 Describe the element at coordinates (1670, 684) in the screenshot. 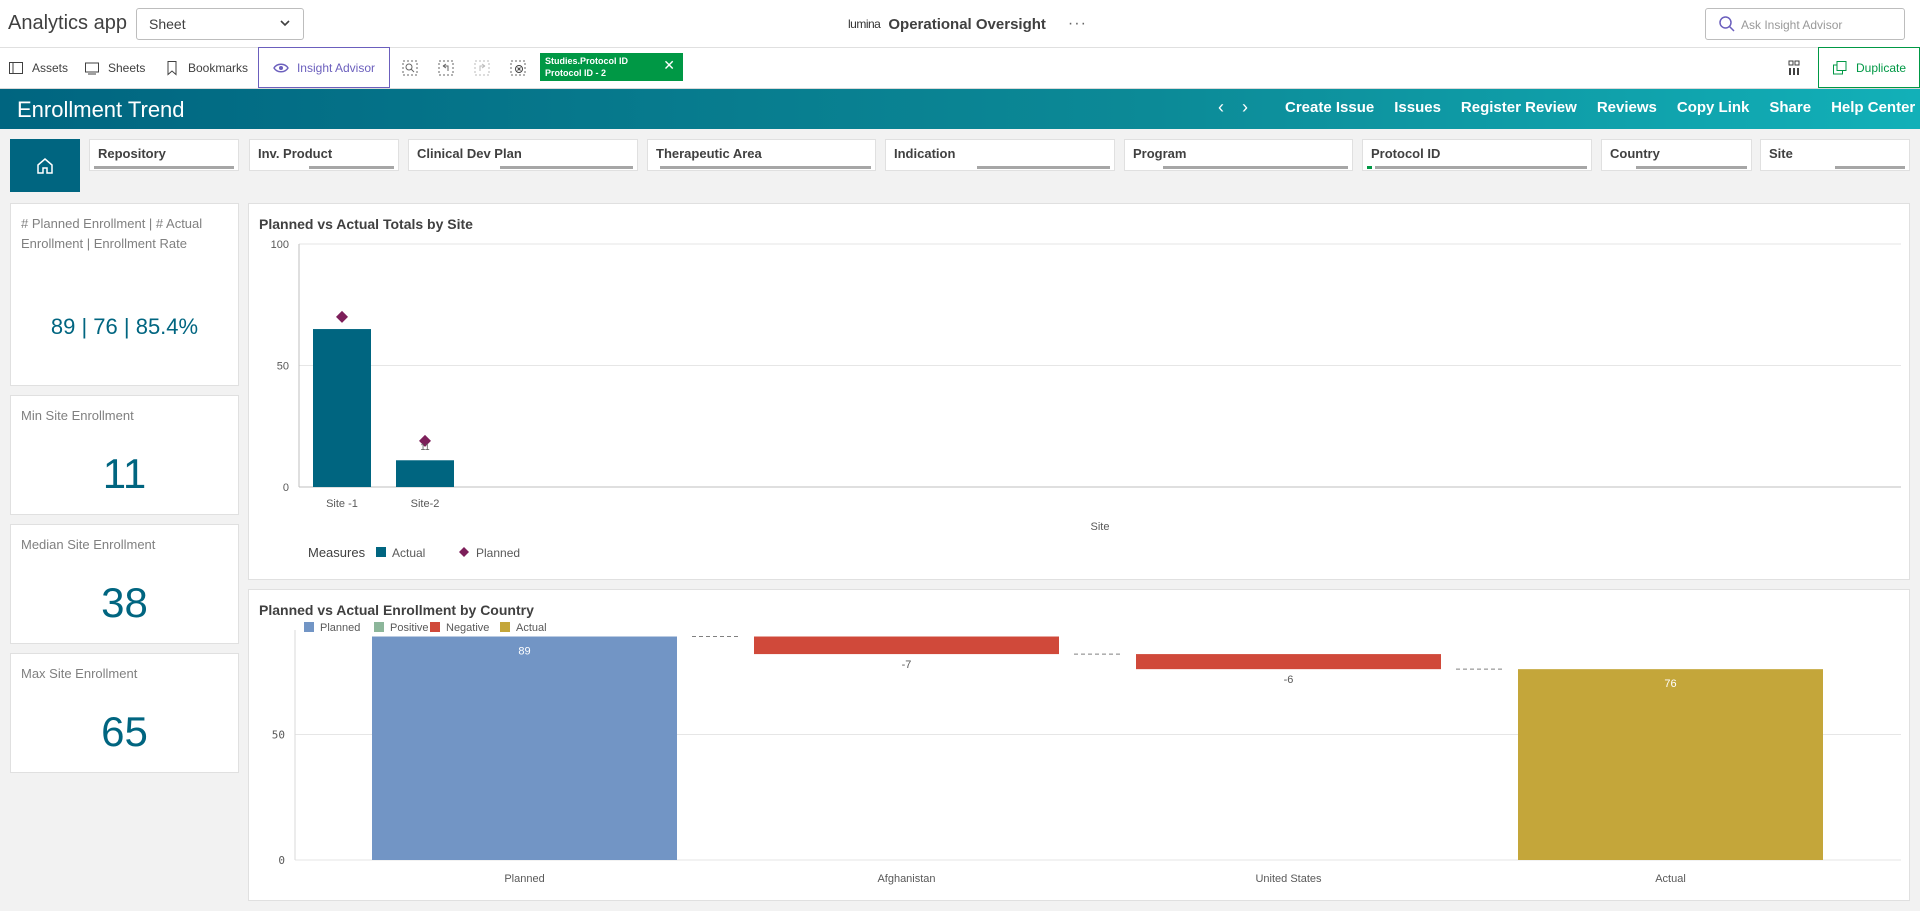

I see `data-label: 76` at that location.